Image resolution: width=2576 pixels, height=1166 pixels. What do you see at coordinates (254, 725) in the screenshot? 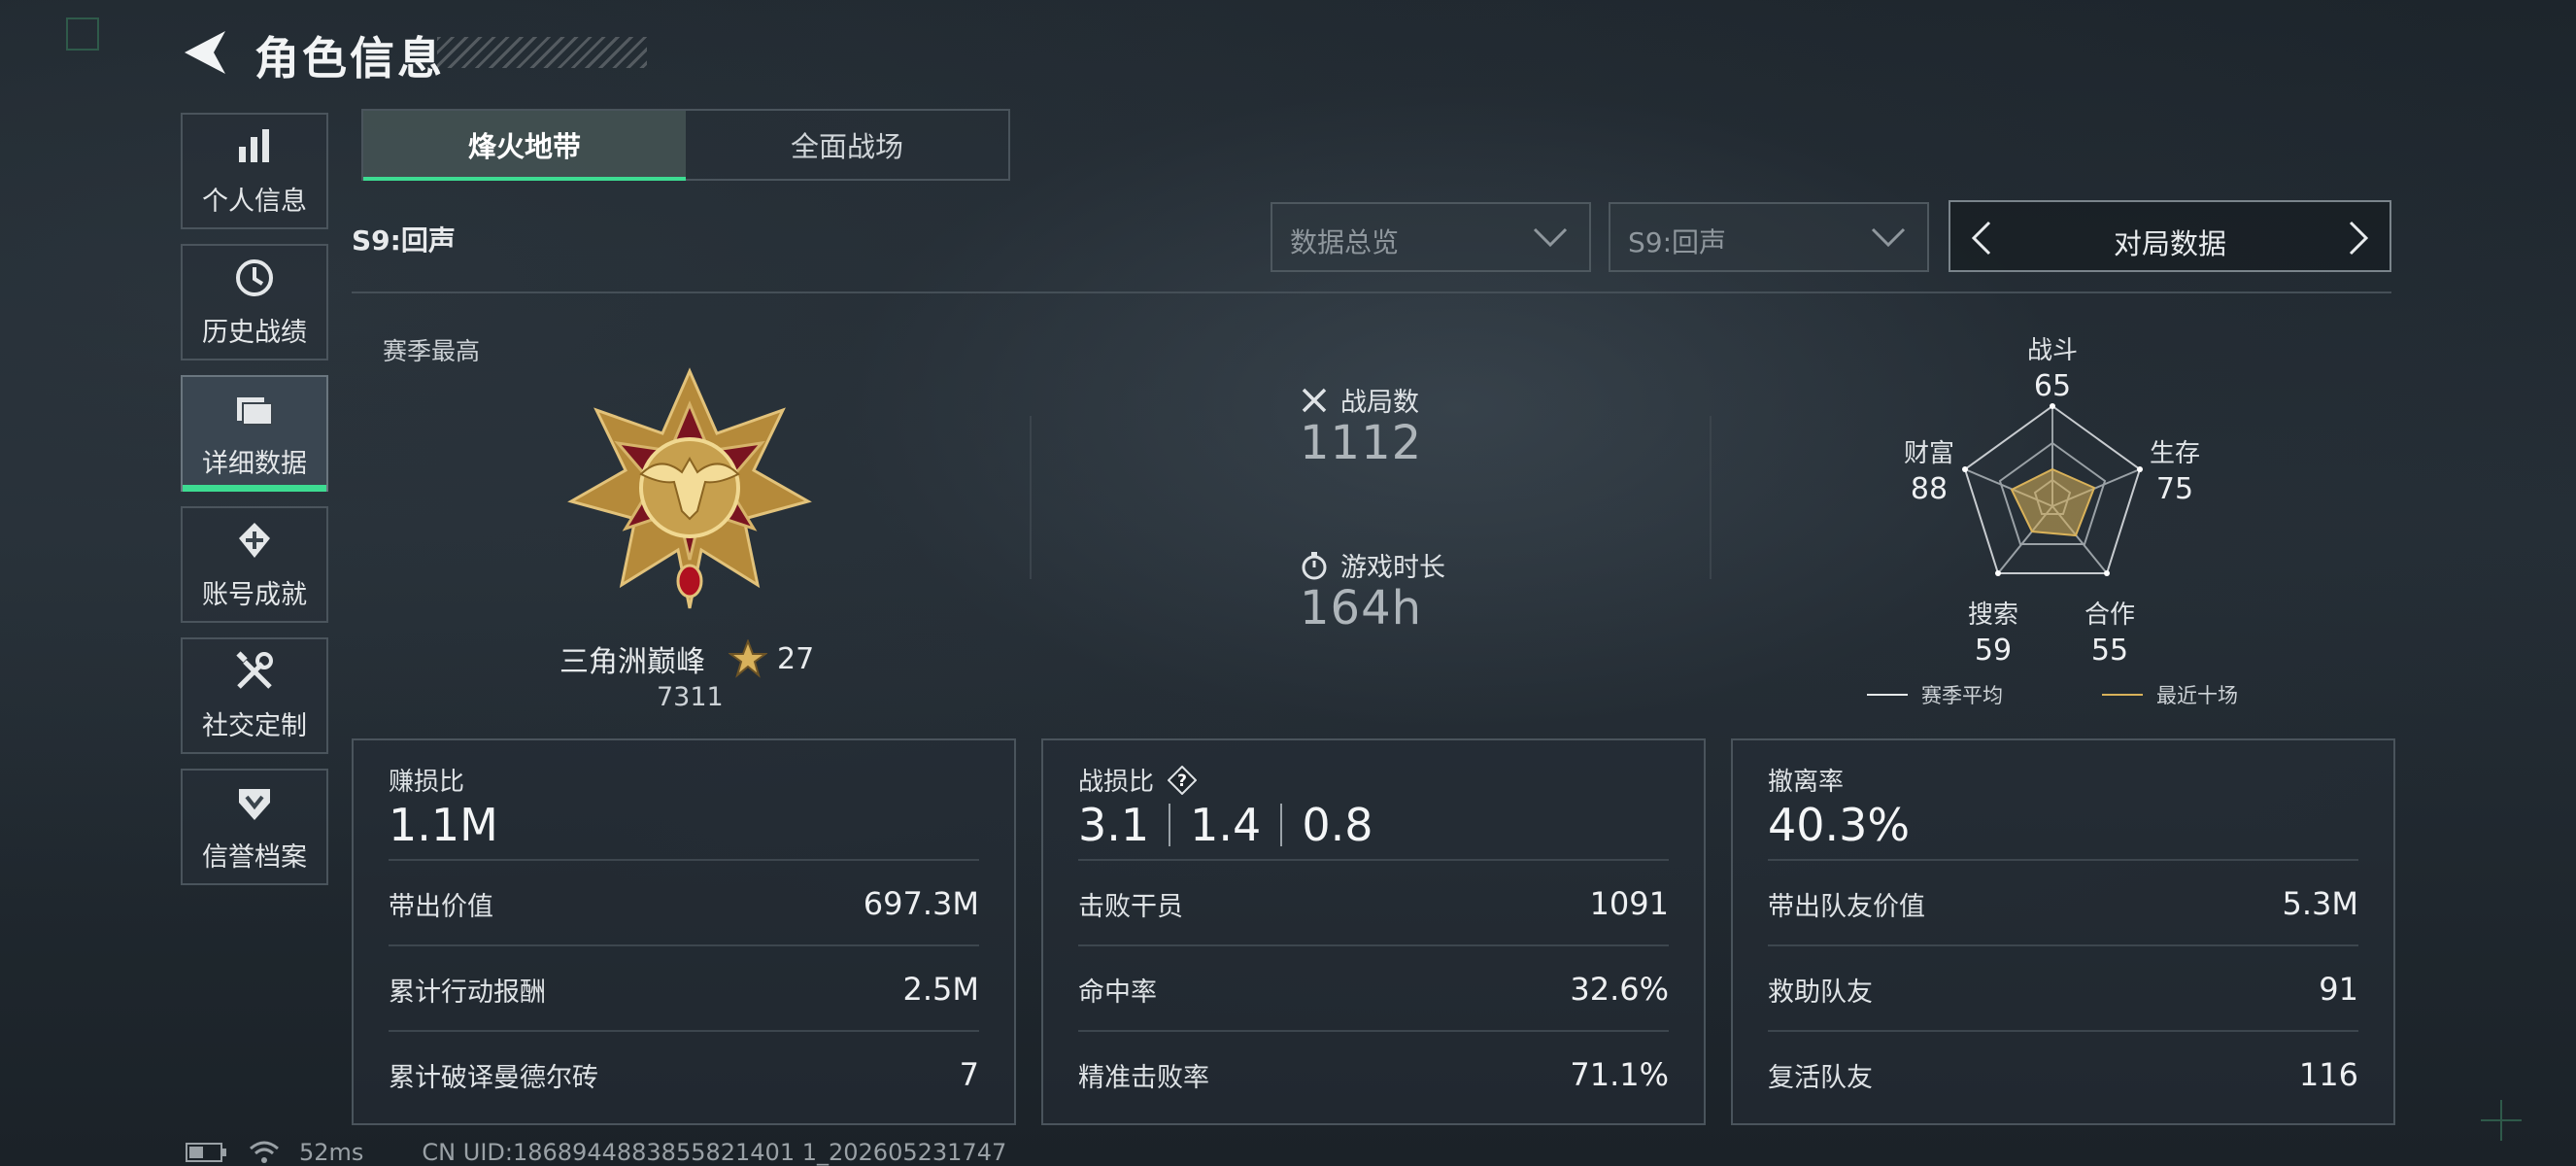
I see `sidebar-item-label: 社交定制` at bounding box center [254, 725].